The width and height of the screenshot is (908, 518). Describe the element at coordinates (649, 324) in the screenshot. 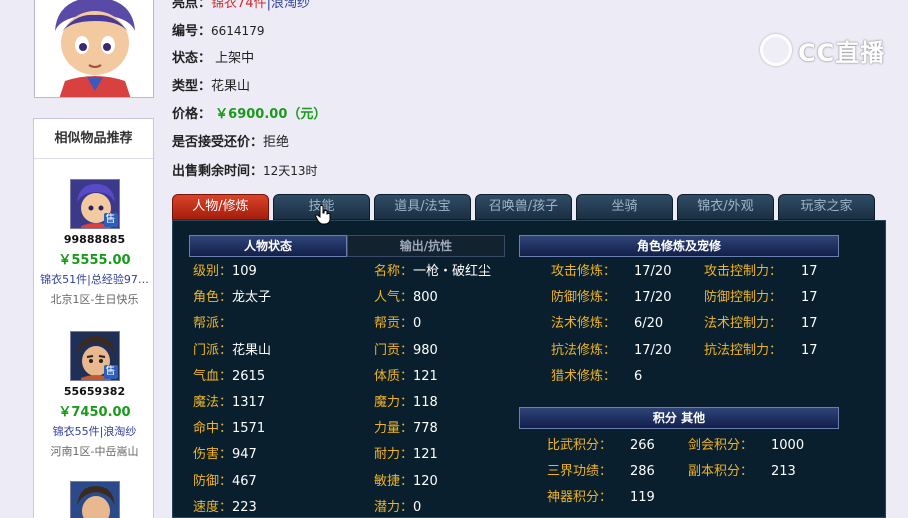

I see `stat-value: 6/20` at that location.